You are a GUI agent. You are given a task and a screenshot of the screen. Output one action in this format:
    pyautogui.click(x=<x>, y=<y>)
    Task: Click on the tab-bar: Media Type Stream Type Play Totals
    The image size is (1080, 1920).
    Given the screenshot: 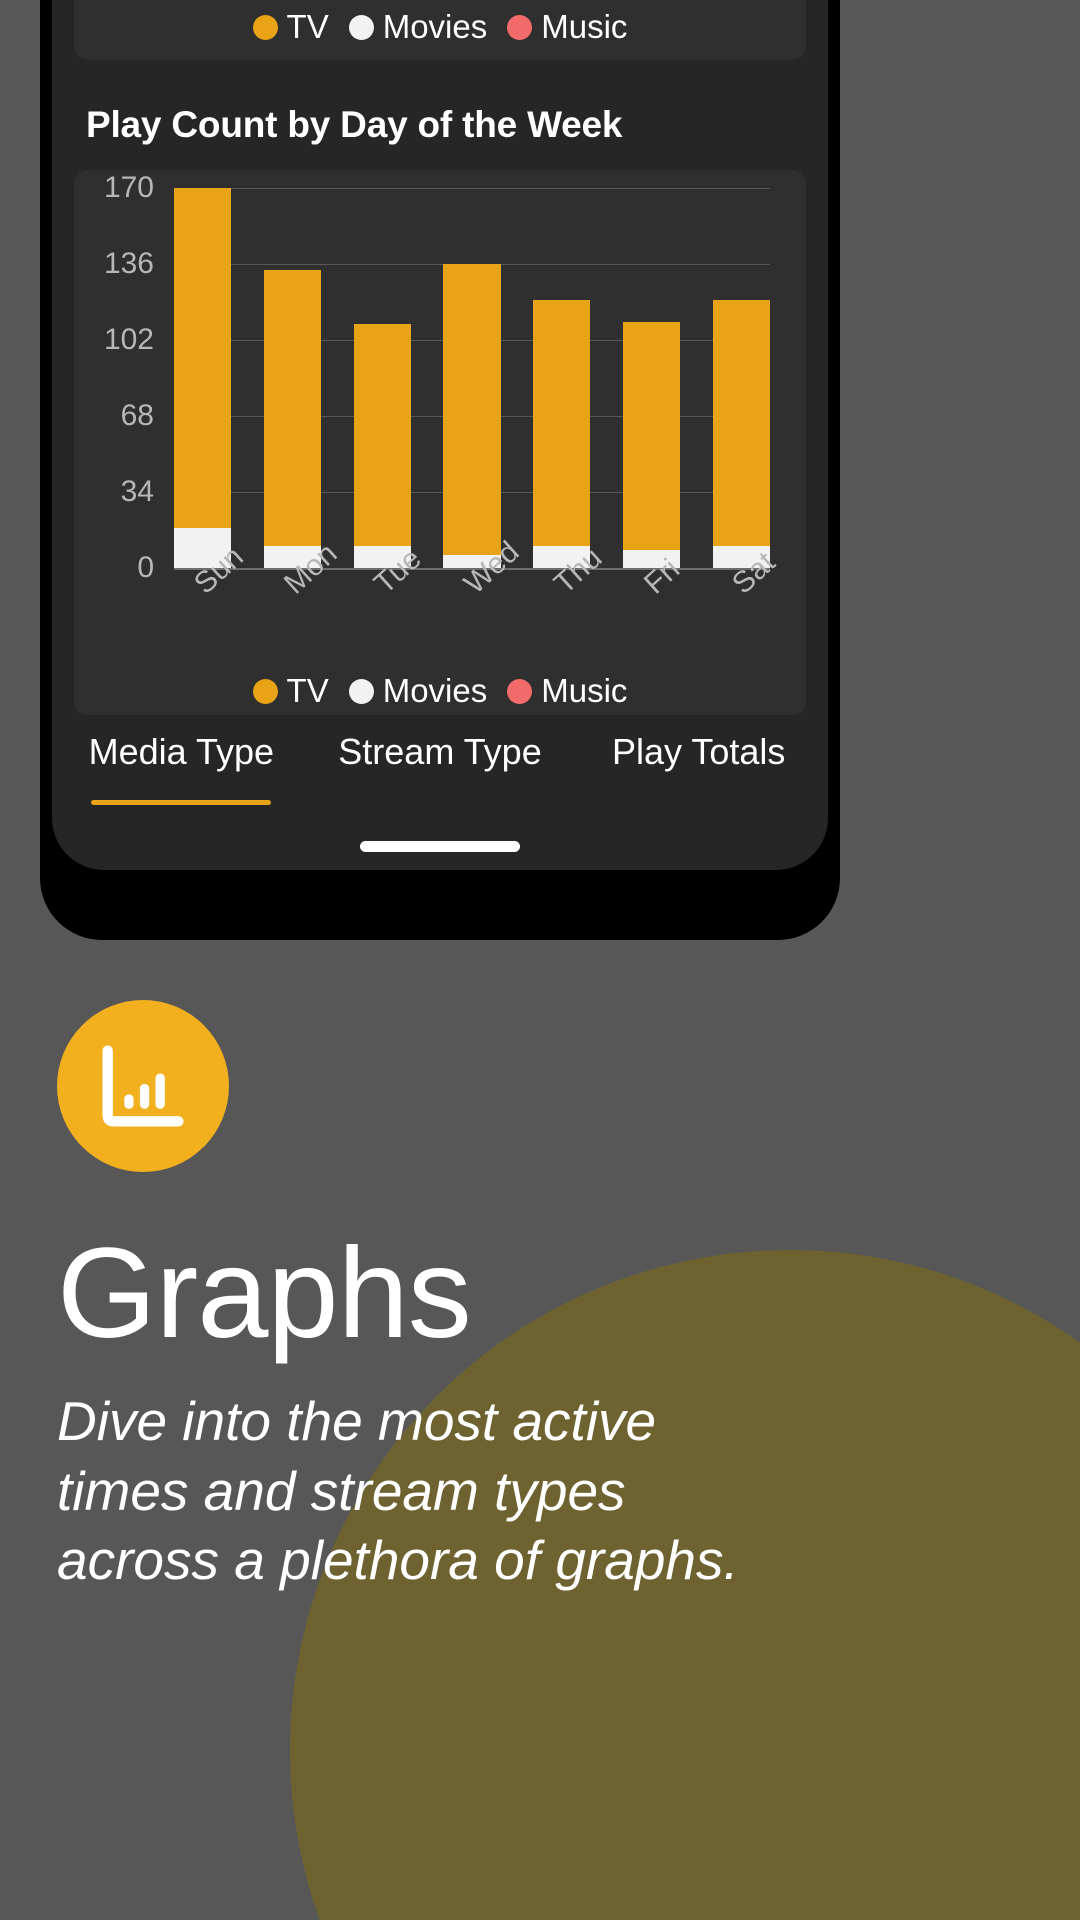 What is the action you would take?
    pyautogui.click(x=440, y=765)
    